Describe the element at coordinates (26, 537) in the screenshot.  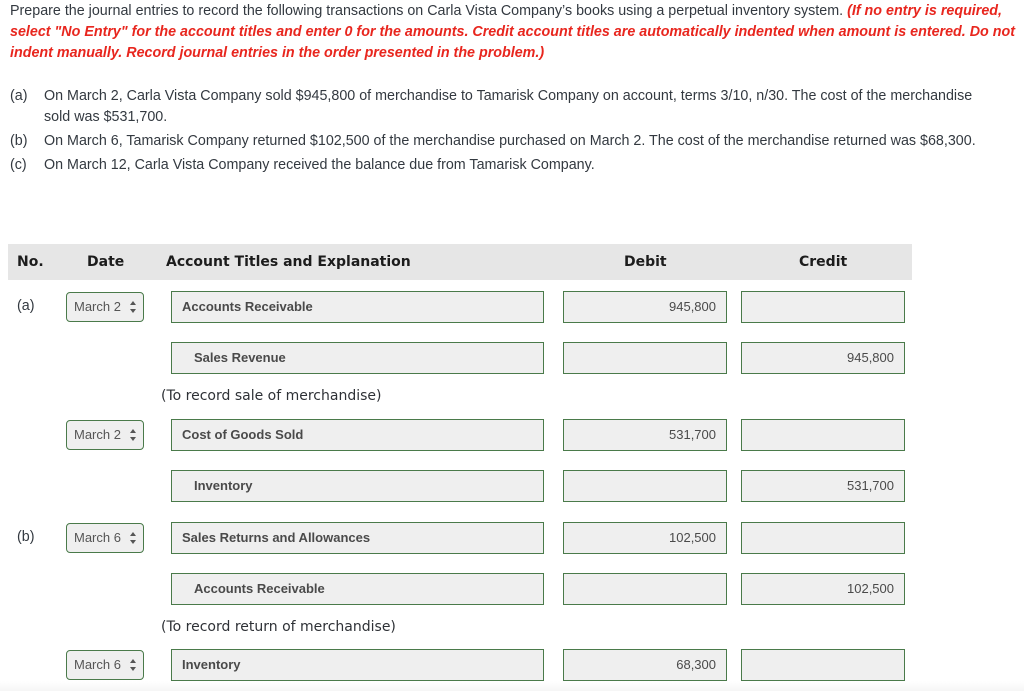
I see `entry-label: (b)` at that location.